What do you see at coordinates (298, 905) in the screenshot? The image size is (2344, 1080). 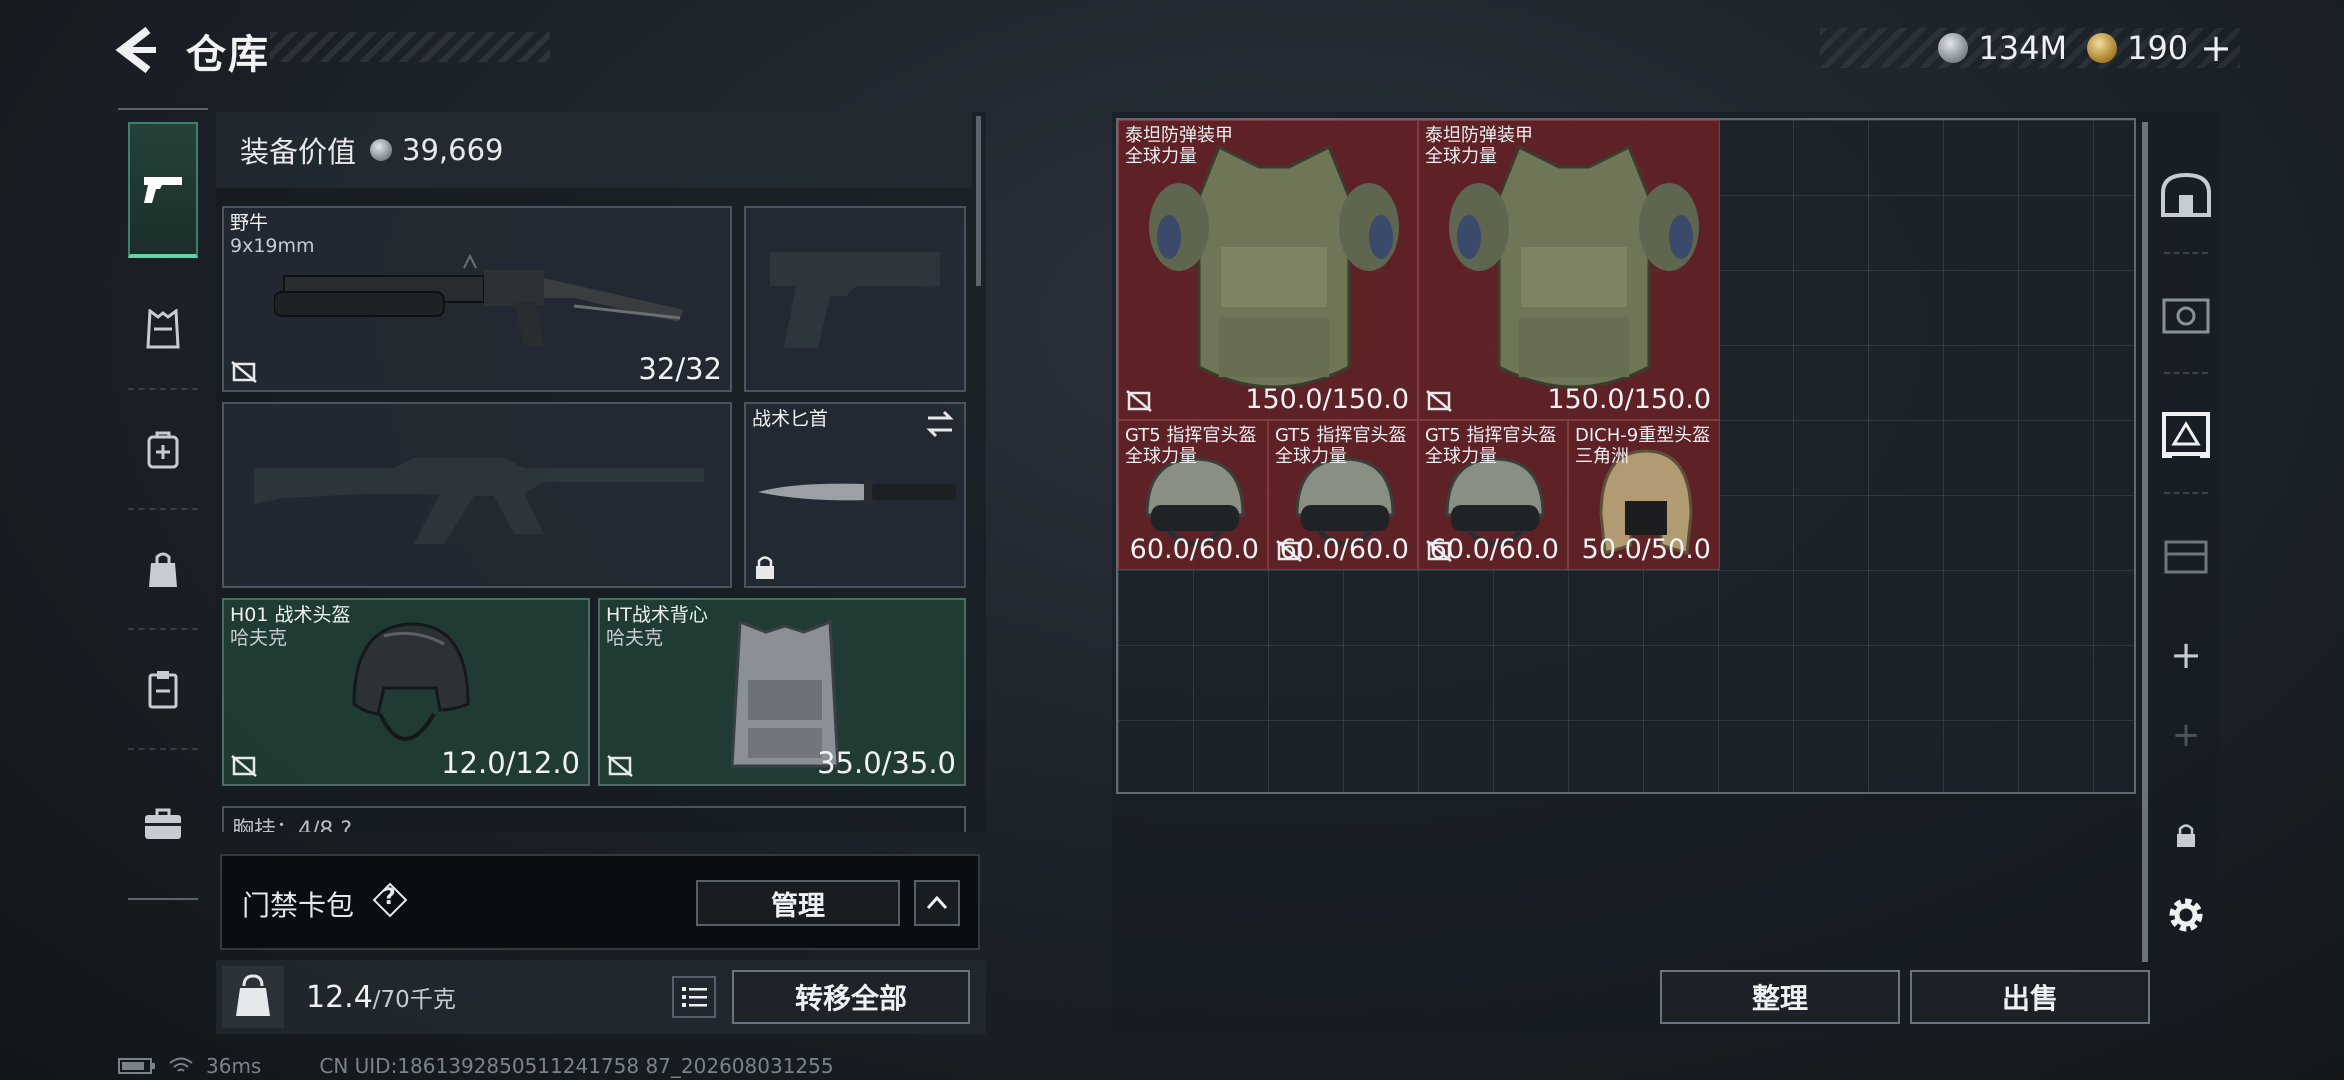 I see `keycard-label: 门禁卡包` at bounding box center [298, 905].